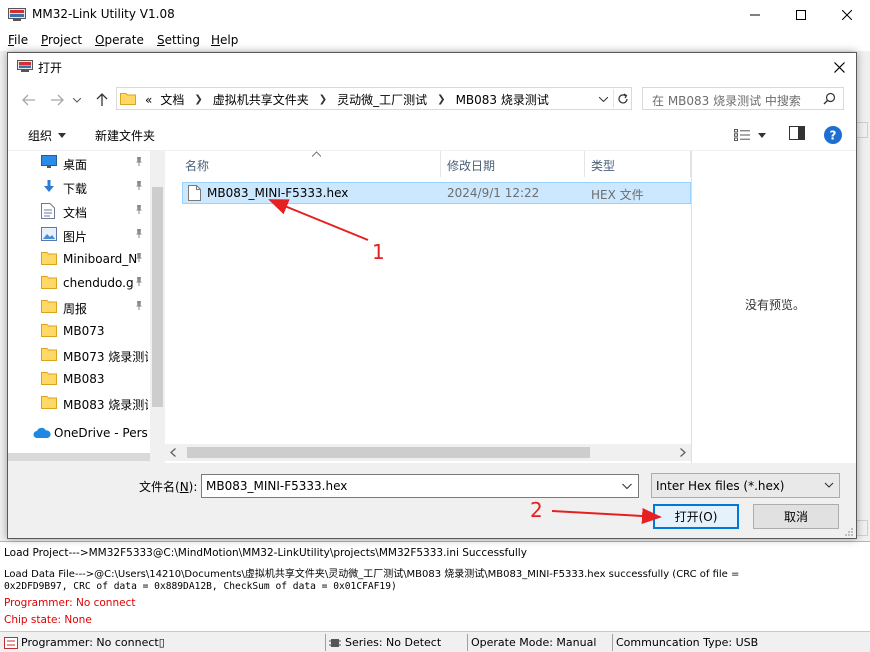 The image size is (870, 652). I want to click on scroll-right-icon, so click(683, 452).